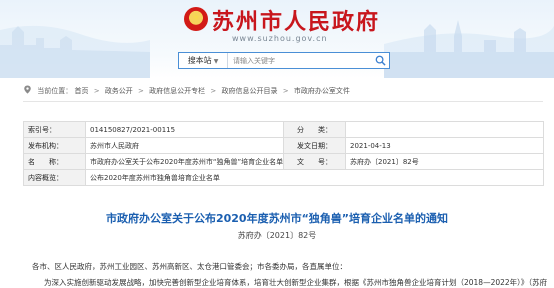  I want to click on breadcrumb-info-catalog: 政府信息公开目录, so click(250, 91).